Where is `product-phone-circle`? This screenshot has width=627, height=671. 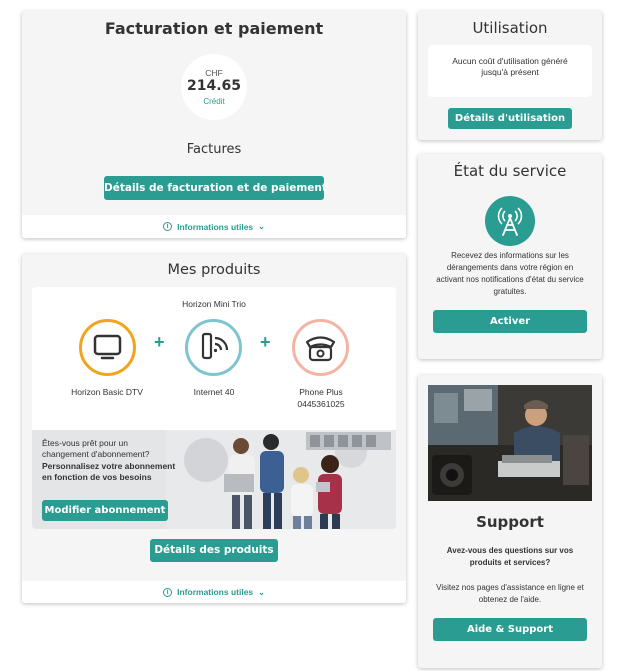
product-phone-circle is located at coordinates (320, 347).